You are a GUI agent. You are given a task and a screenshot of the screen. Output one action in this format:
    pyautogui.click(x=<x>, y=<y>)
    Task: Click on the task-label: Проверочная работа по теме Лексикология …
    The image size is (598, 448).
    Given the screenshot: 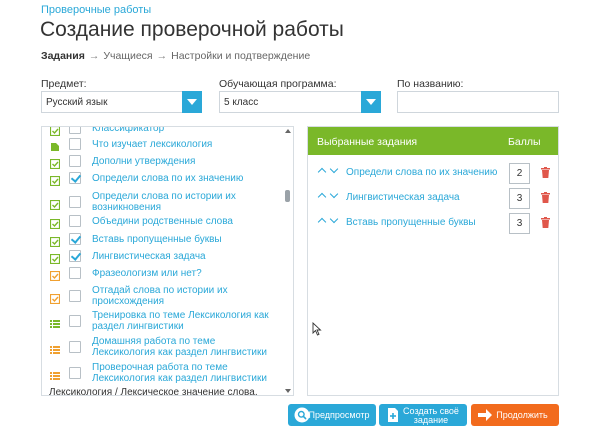 What is the action you would take?
    pyautogui.click(x=184, y=373)
    